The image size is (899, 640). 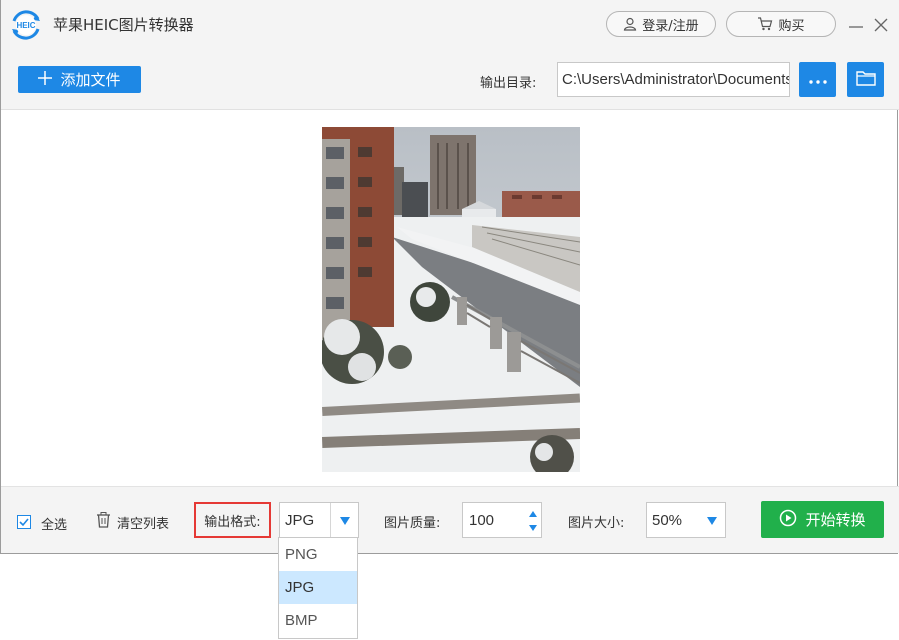 I want to click on buy-button: 购买, so click(x=781, y=24).